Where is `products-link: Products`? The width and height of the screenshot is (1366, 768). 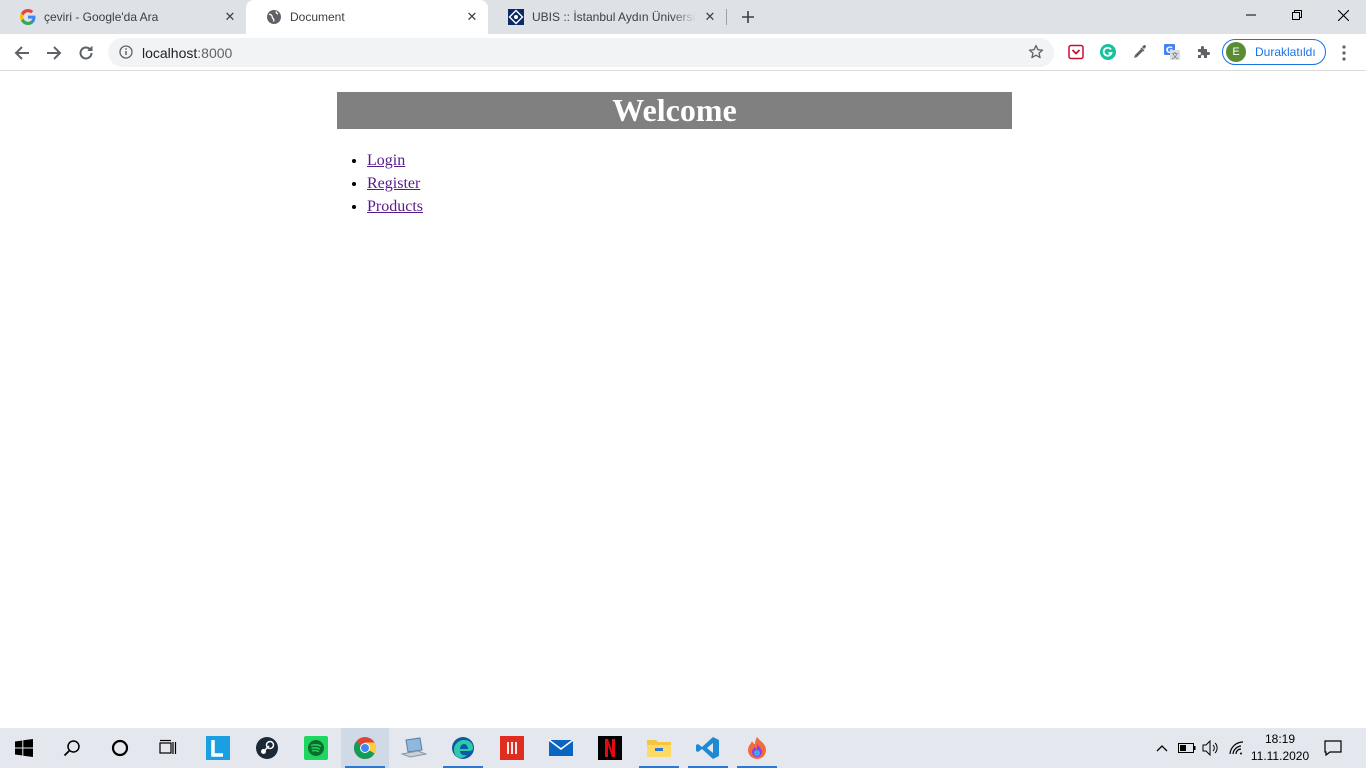 products-link: Products is located at coordinates (395, 206).